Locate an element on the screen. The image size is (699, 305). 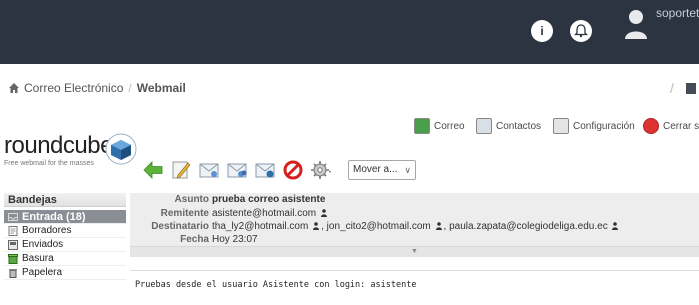
sent-icon is located at coordinates (13, 245).